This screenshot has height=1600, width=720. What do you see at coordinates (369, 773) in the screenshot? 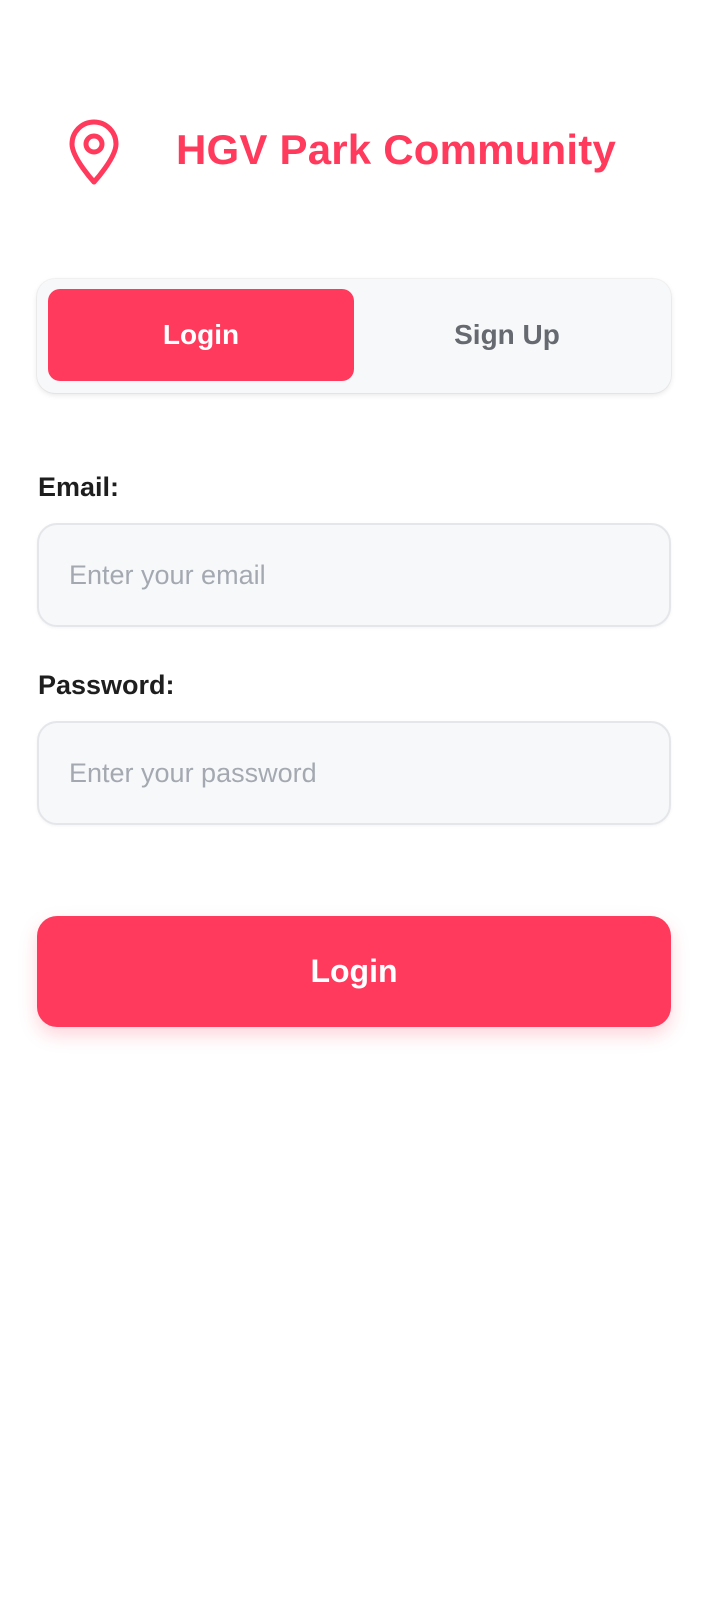
I see `password-input` at bounding box center [369, 773].